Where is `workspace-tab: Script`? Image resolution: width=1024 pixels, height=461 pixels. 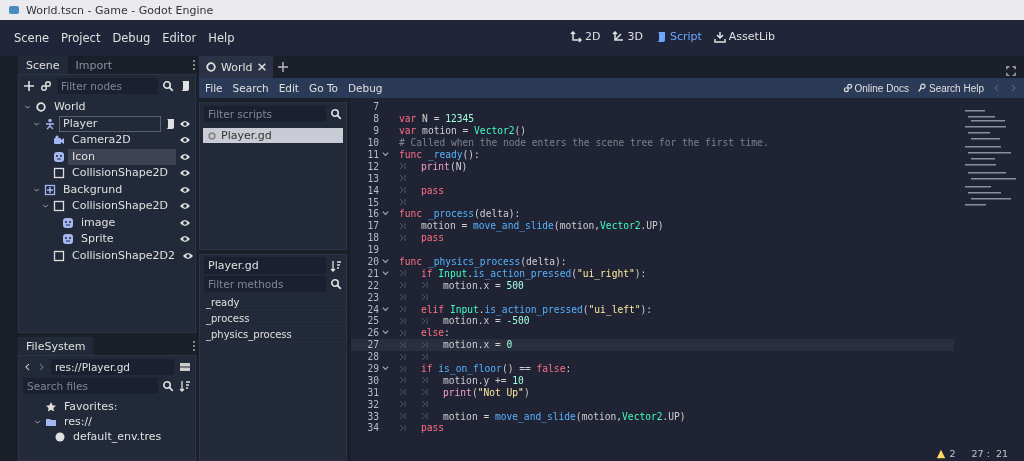
workspace-tab: Script is located at coordinates (678, 36).